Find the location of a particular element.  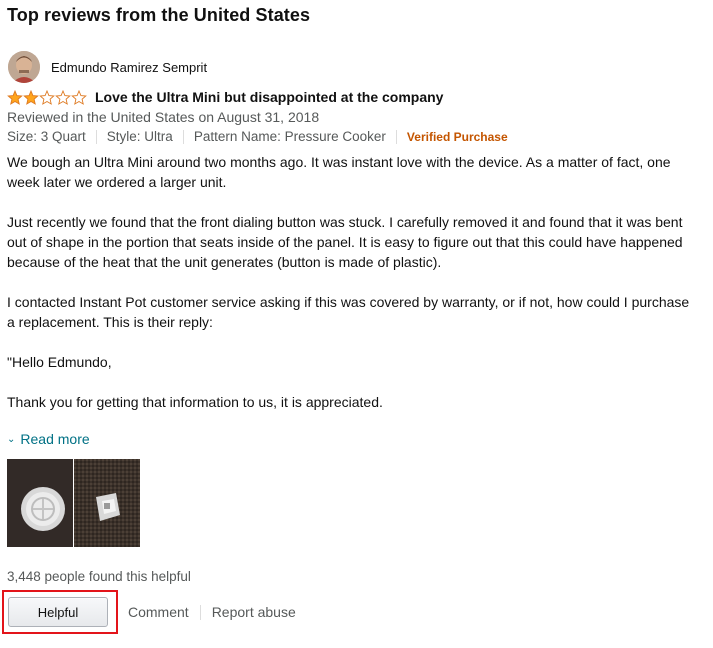

helpful-button: Helpful is located at coordinates (58, 612).